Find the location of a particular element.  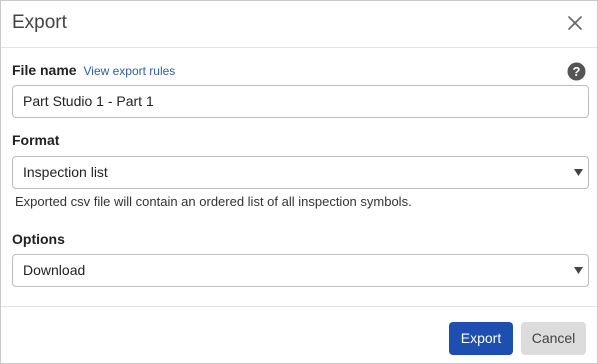

options-select: Download is located at coordinates (300, 270).